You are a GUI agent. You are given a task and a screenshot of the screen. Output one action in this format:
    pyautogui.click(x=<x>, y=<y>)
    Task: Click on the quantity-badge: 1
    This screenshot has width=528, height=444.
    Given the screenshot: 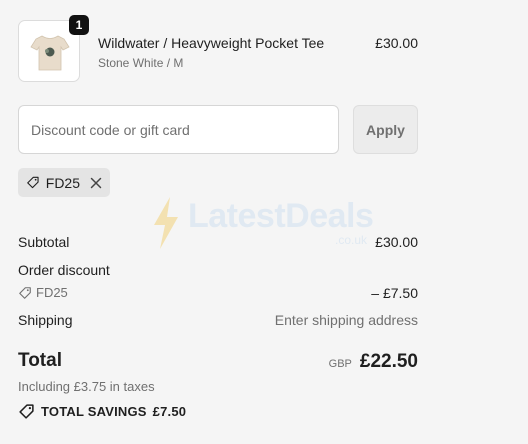 What is the action you would take?
    pyautogui.click(x=79, y=25)
    